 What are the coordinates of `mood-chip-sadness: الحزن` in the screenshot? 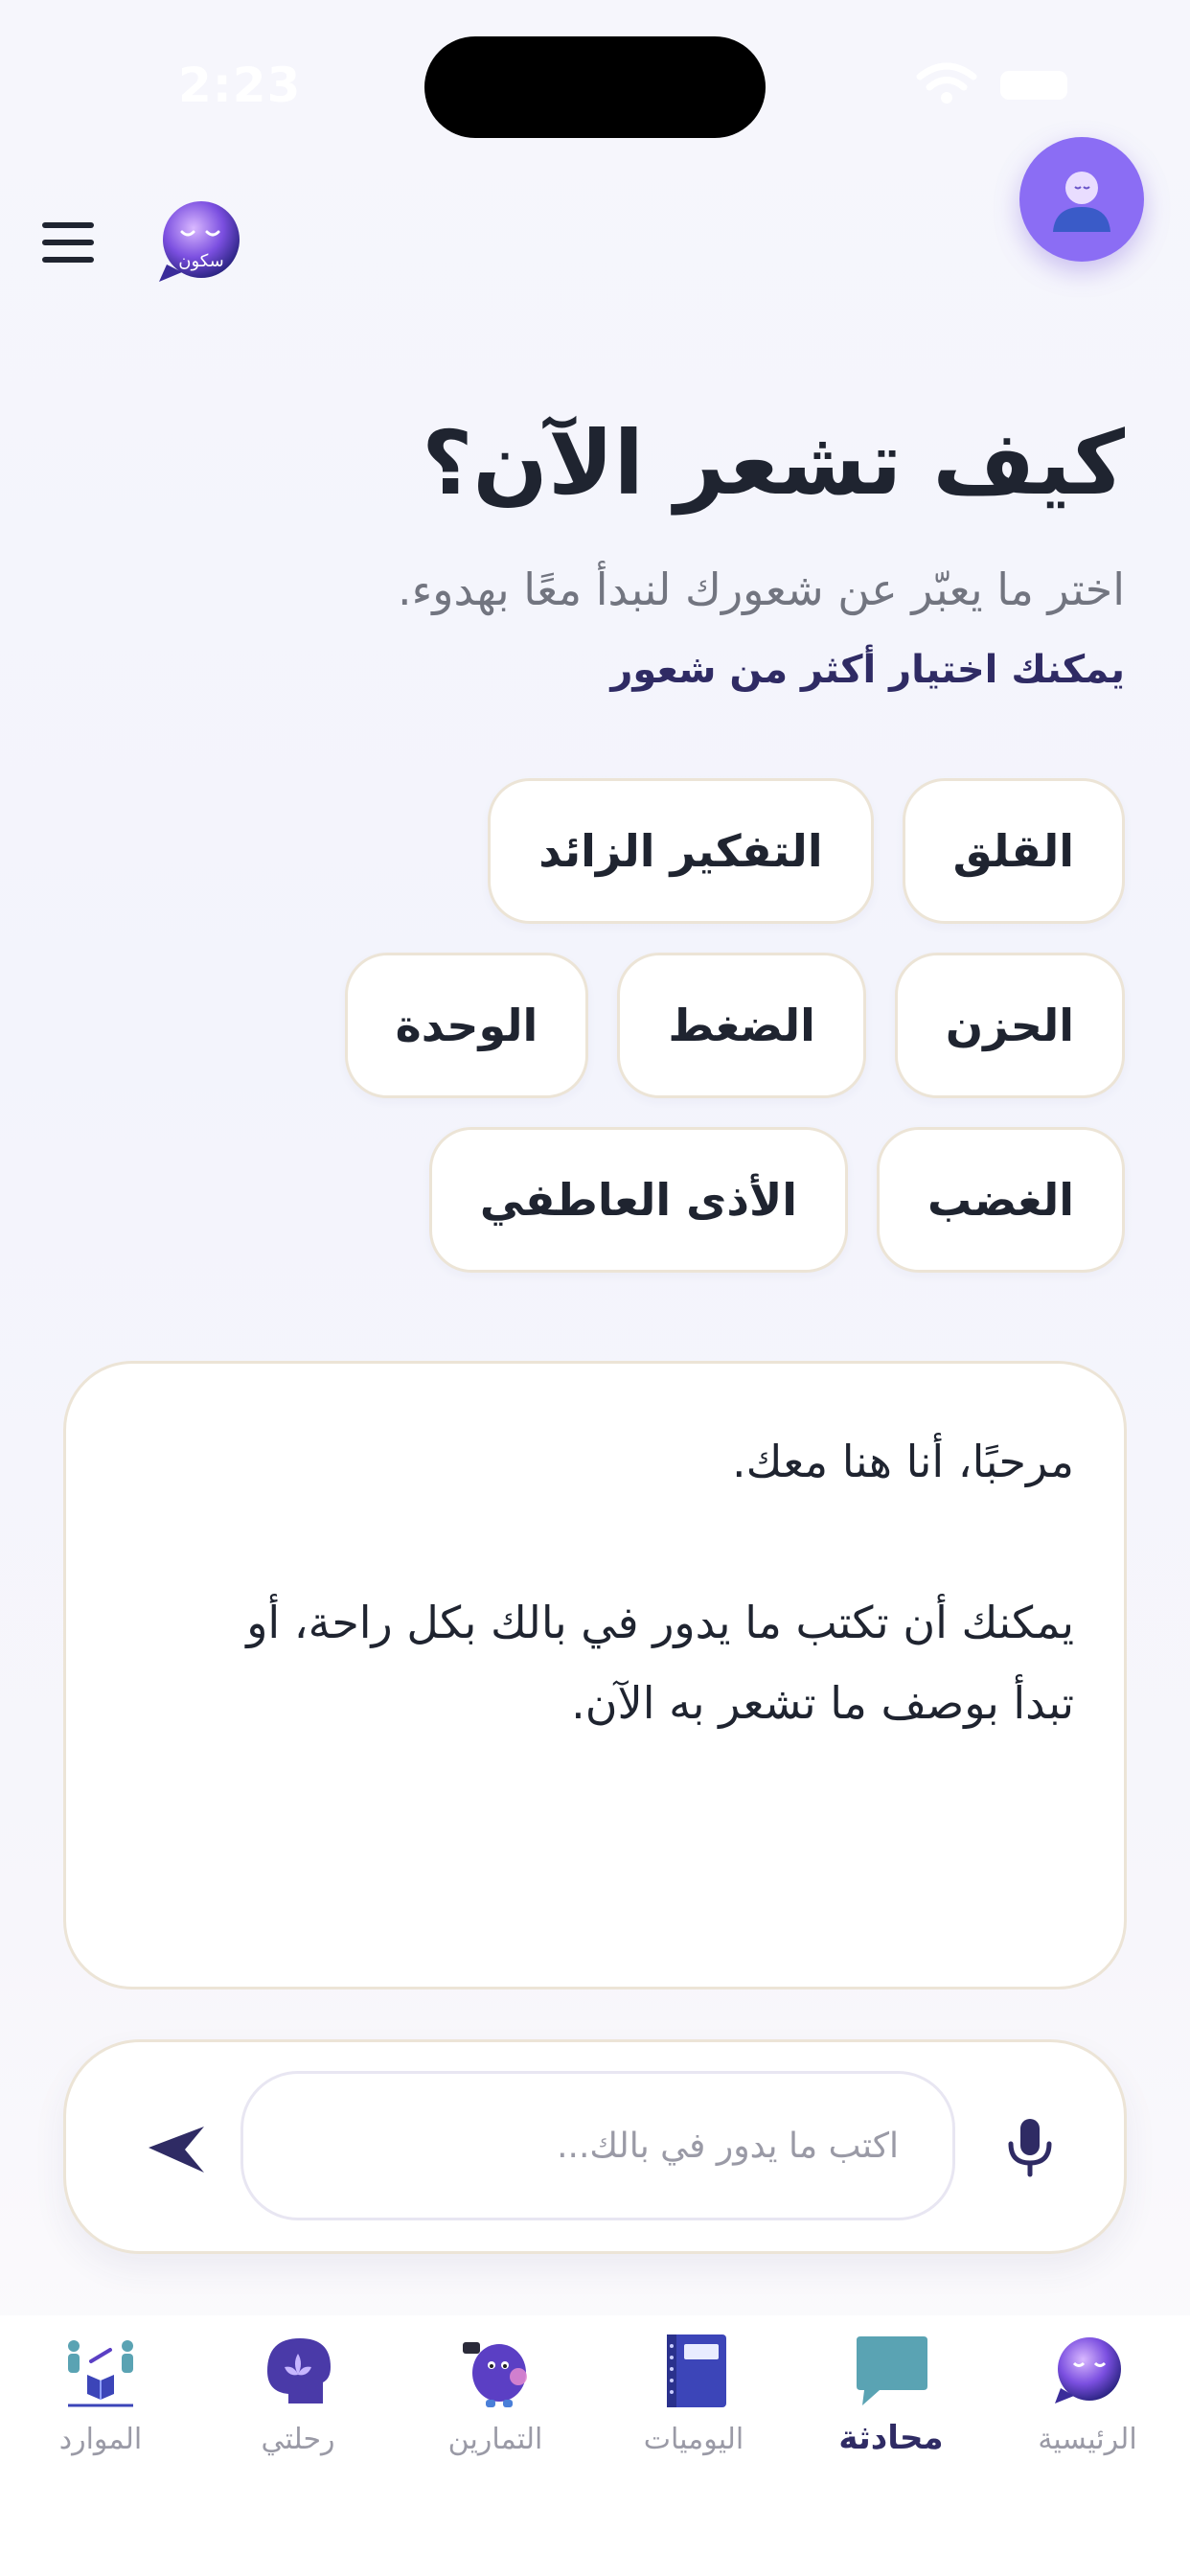 It's located at (1010, 1025).